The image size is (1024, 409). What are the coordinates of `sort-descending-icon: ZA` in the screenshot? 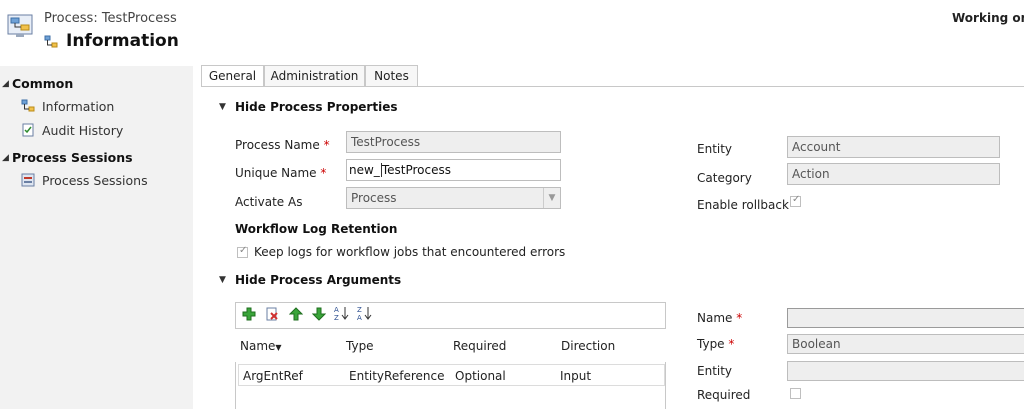 It's located at (365, 313).